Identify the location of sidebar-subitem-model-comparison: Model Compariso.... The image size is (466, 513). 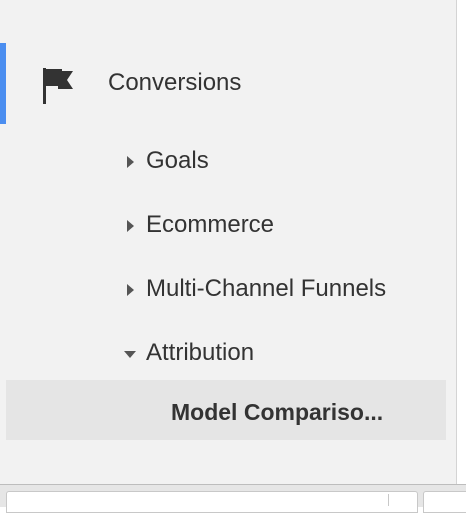
(226, 410).